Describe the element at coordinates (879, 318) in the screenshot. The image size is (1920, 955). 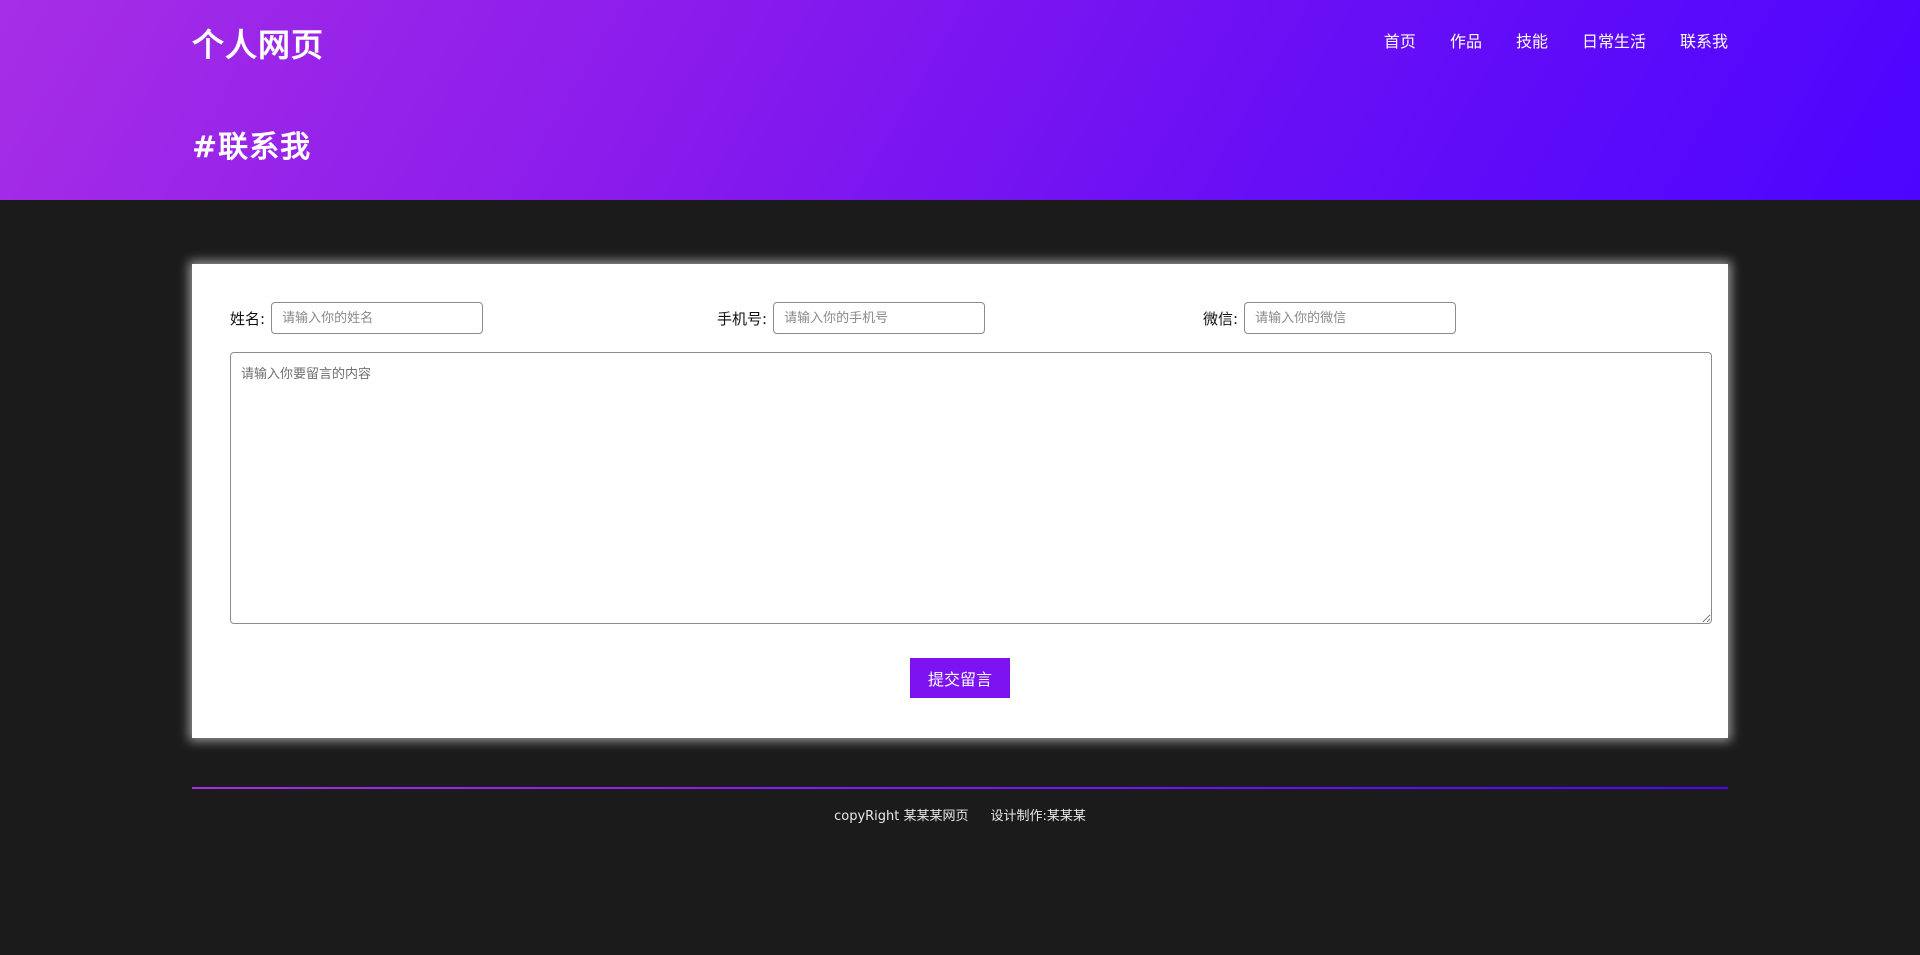
I see `phone-input` at that location.